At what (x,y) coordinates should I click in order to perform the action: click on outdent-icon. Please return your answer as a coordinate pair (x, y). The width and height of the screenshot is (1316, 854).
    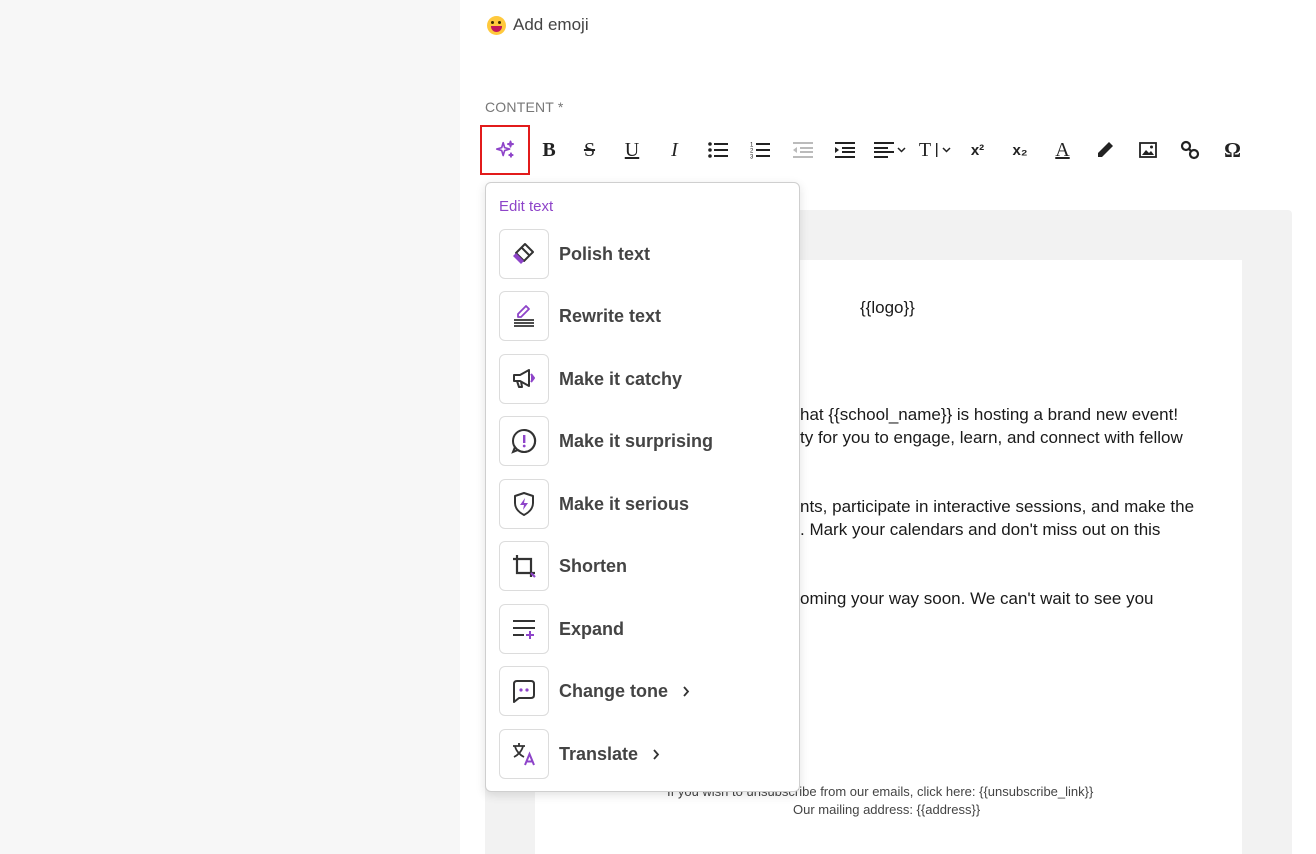
    Looking at the image, I should click on (802, 150).